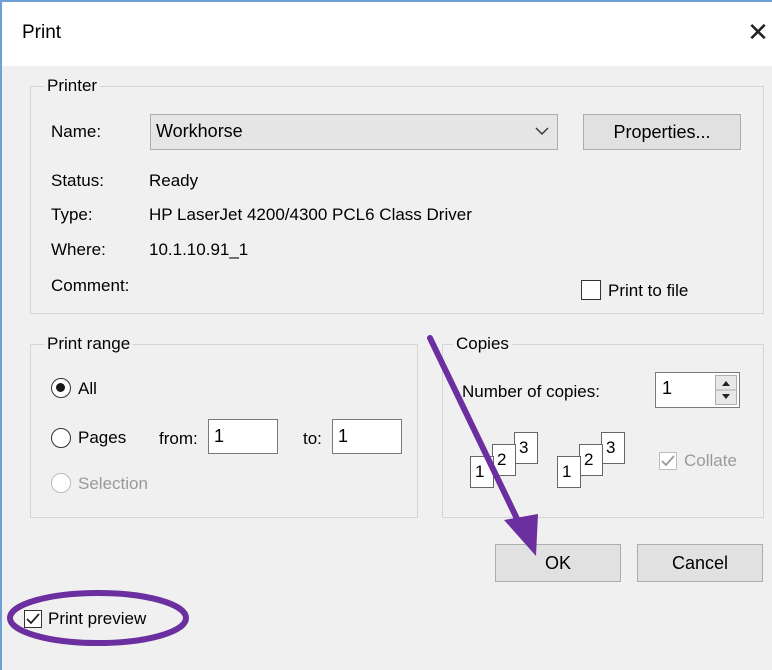 The width and height of the screenshot is (772, 670). I want to click on annotation-arrow-line, so click(475, 431).